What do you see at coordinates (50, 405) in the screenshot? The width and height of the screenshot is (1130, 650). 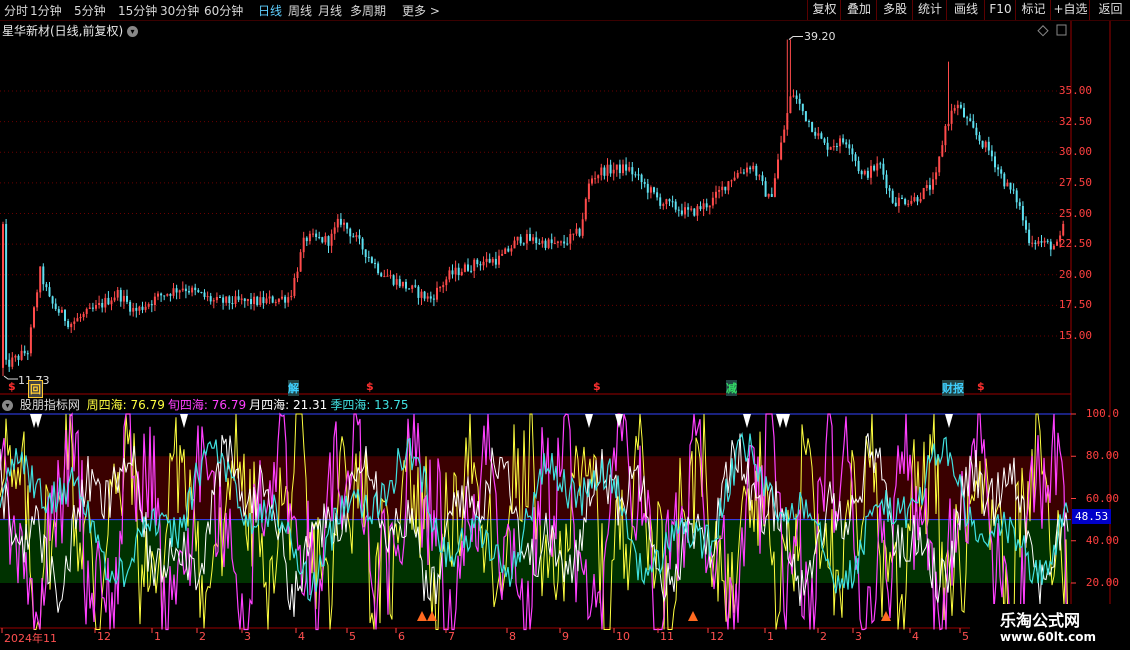 I see `indicator-name: 股朋指标网` at bounding box center [50, 405].